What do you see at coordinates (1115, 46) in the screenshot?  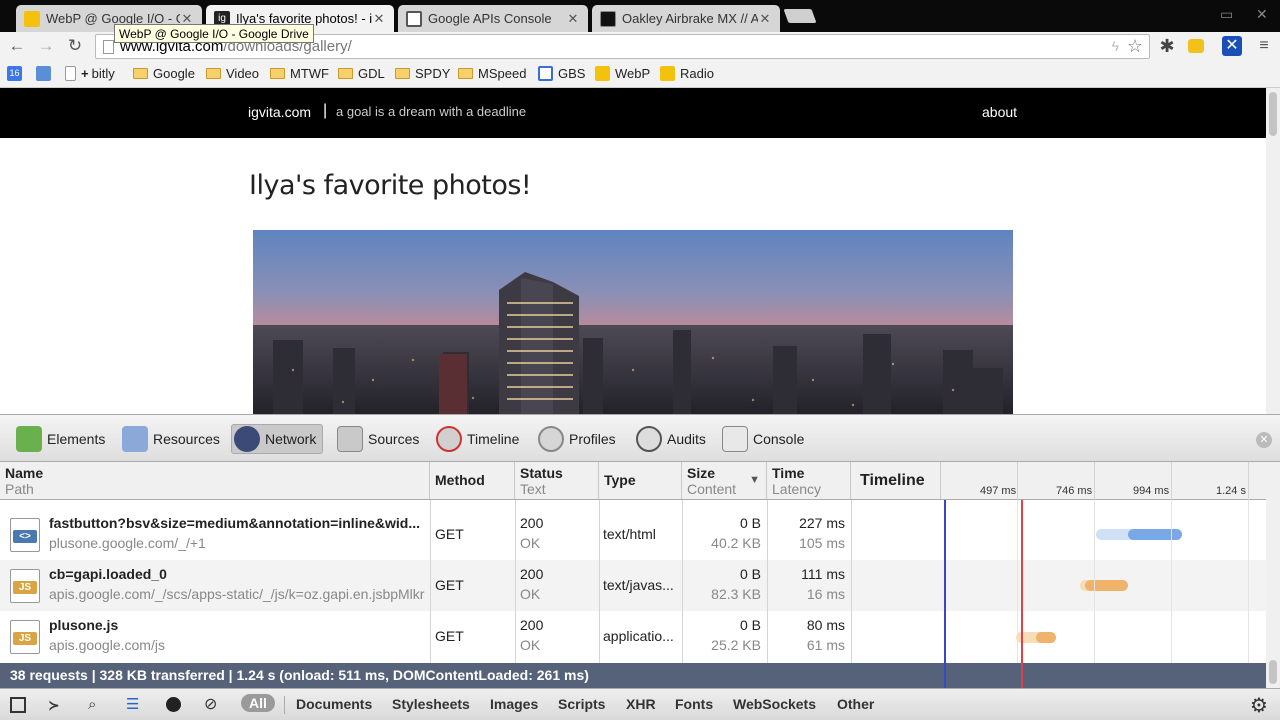 I see `lightning-icon: ϟ` at bounding box center [1115, 46].